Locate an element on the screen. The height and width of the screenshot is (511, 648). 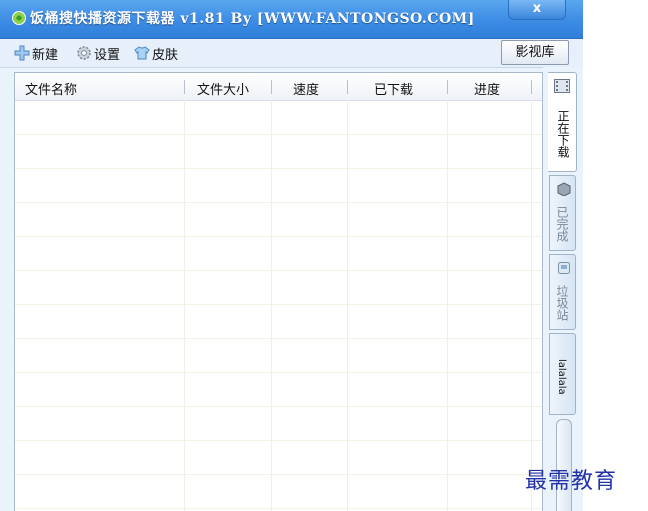
tab-trash-label: 垃圾站 is located at coordinates (562, 303).